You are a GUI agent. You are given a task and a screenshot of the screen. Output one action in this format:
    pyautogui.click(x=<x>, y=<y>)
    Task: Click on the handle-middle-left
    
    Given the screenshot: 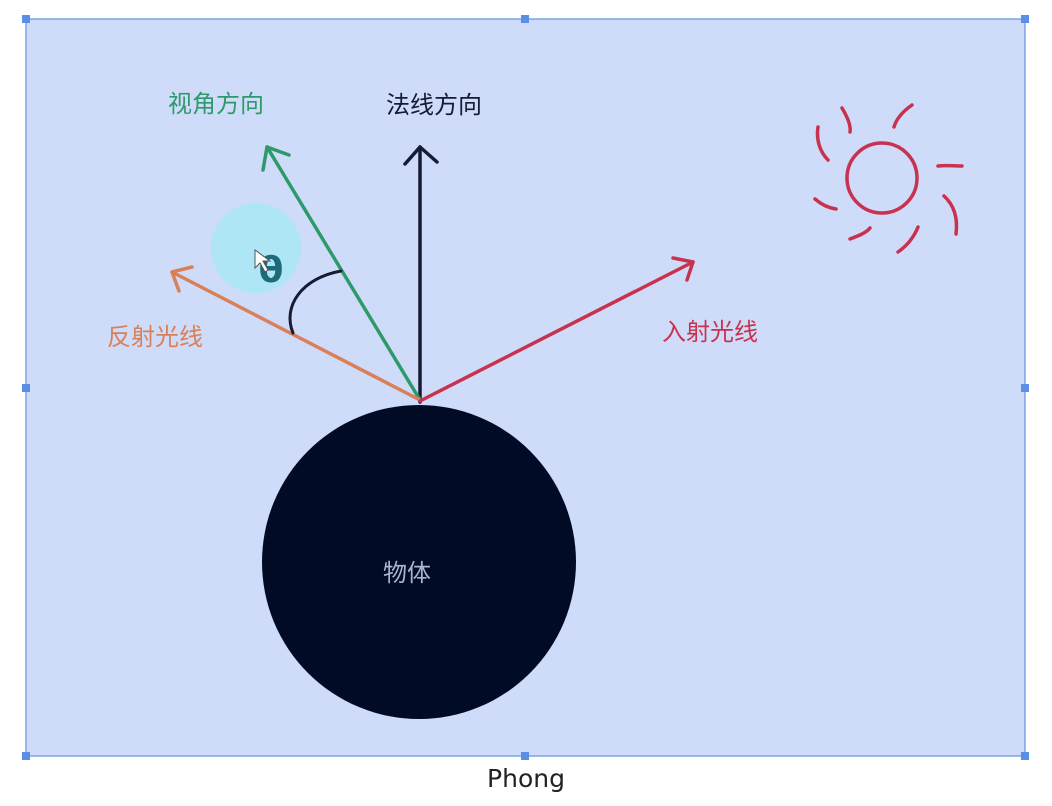 What is the action you would take?
    pyautogui.click(x=26, y=388)
    